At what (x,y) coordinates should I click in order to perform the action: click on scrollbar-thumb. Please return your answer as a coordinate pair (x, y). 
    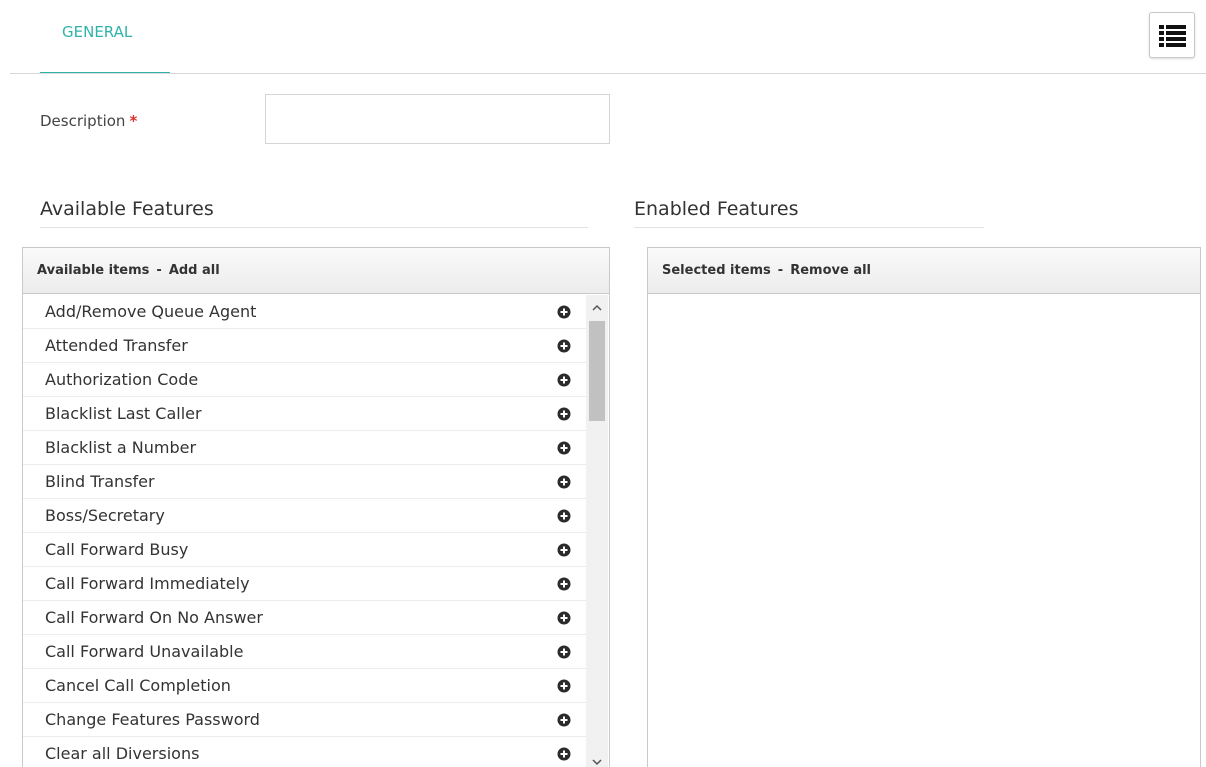
    Looking at the image, I should click on (597, 371).